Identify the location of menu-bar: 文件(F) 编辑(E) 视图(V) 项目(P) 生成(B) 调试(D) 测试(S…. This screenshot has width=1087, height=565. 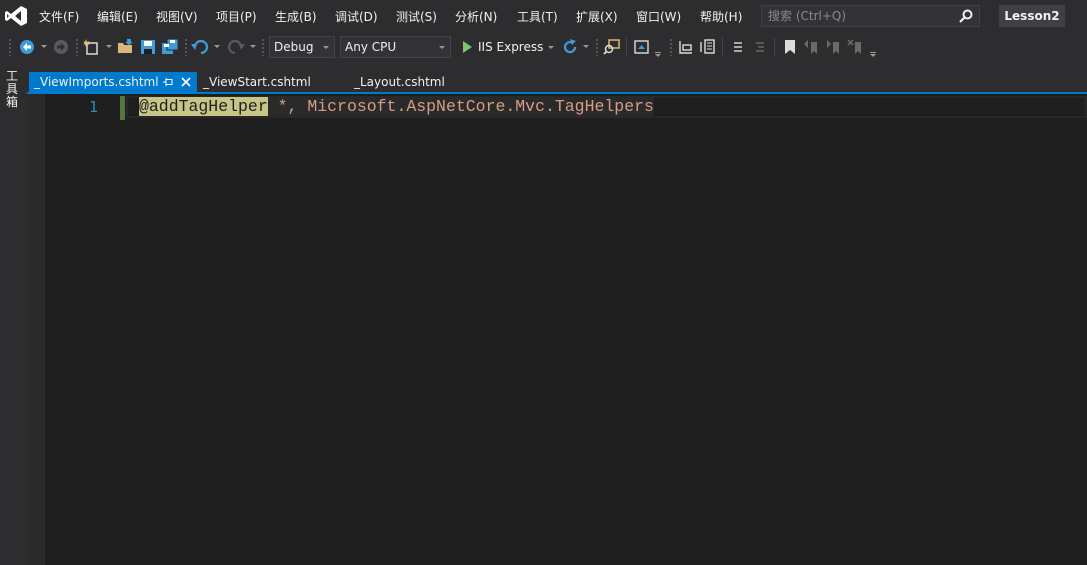
(543, 16).